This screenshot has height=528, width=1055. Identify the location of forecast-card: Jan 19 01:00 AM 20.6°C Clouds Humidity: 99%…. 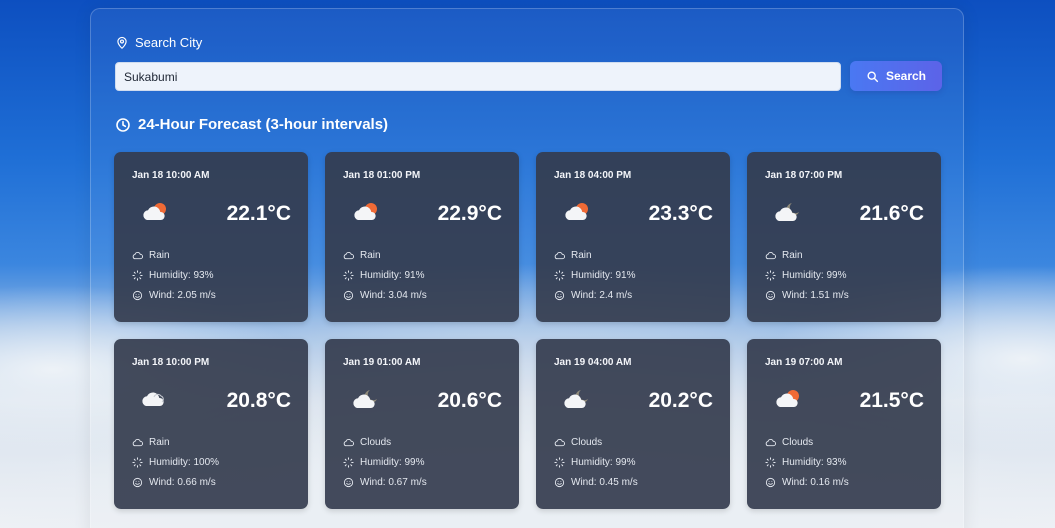
(422, 424).